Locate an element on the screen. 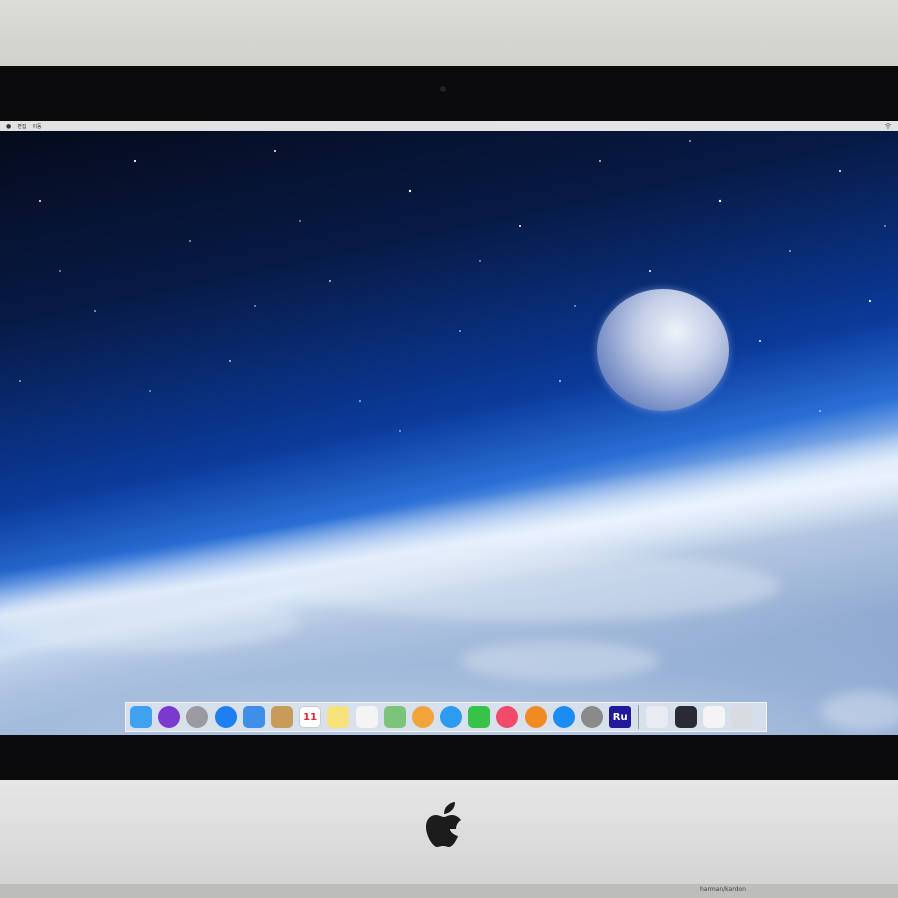 This screenshot has width=898, height=898. system-preferences-icon is located at coordinates (592, 717).